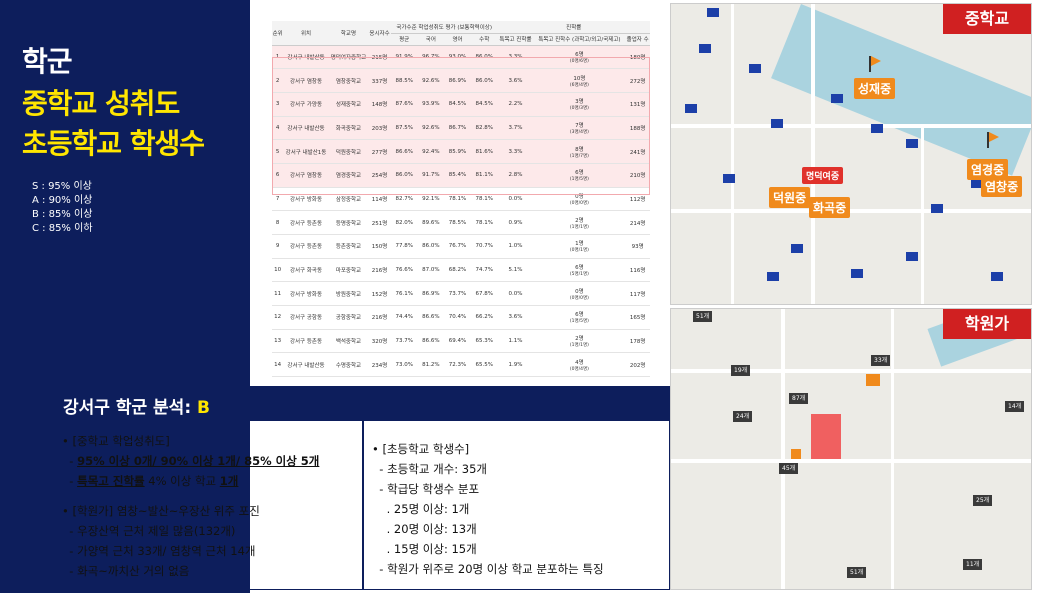  Describe the element at coordinates (433, 489) in the screenshot. I see `elementary-line: 학급당 학생수 분포` at that location.